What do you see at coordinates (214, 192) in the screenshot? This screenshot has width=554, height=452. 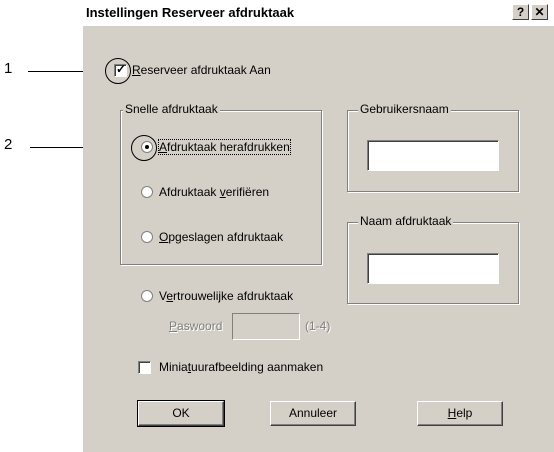 I see `verify-job-label: Afdruktaak verifiëren` at bounding box center [214, 192].